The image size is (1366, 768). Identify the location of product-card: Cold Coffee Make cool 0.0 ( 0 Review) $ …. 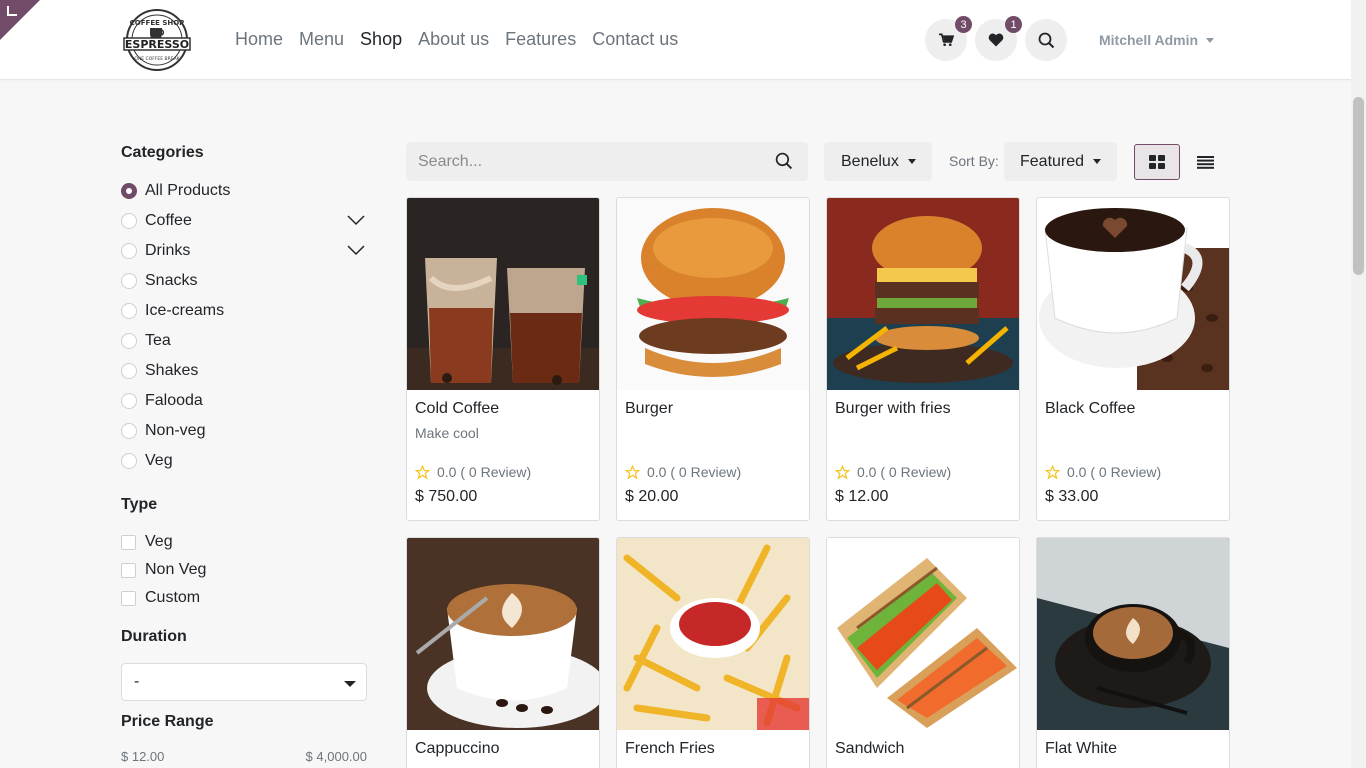
(503, 359).